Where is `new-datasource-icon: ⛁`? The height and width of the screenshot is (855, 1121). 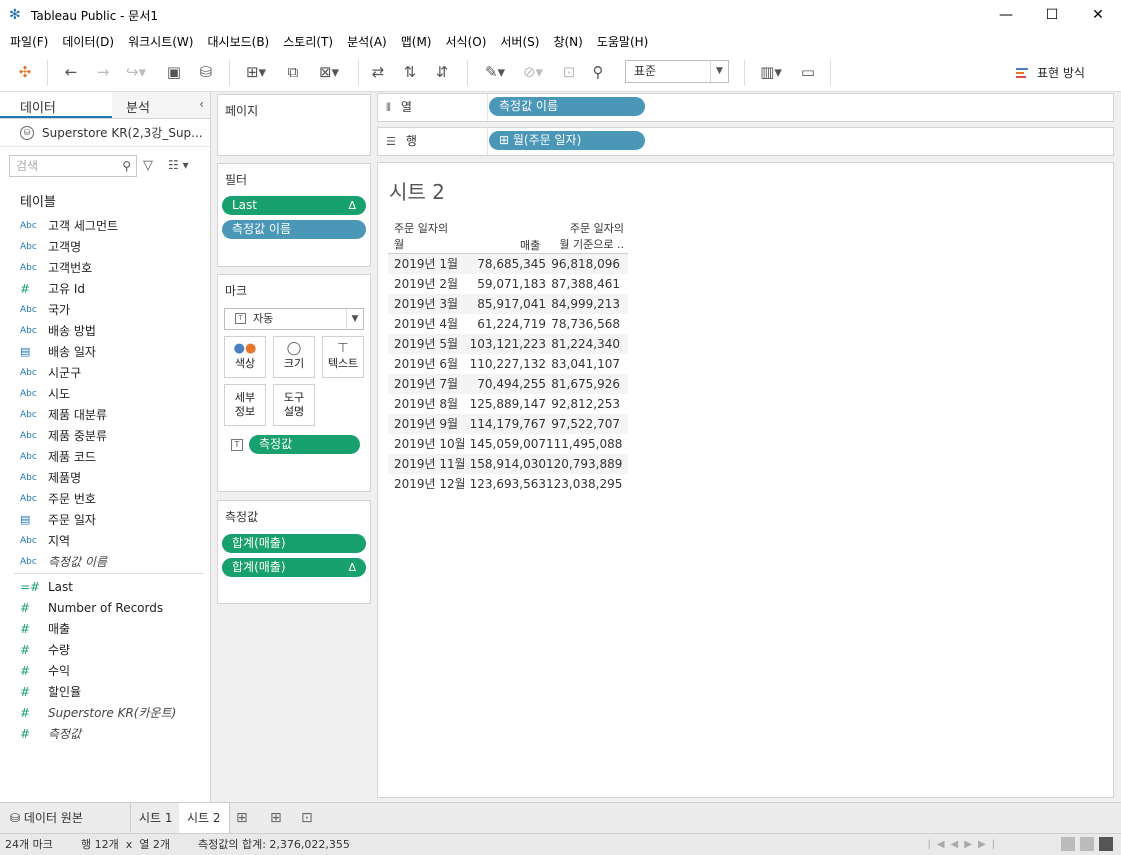
new-datasource-icon: ⛁ is located at coordinates (206, 72).